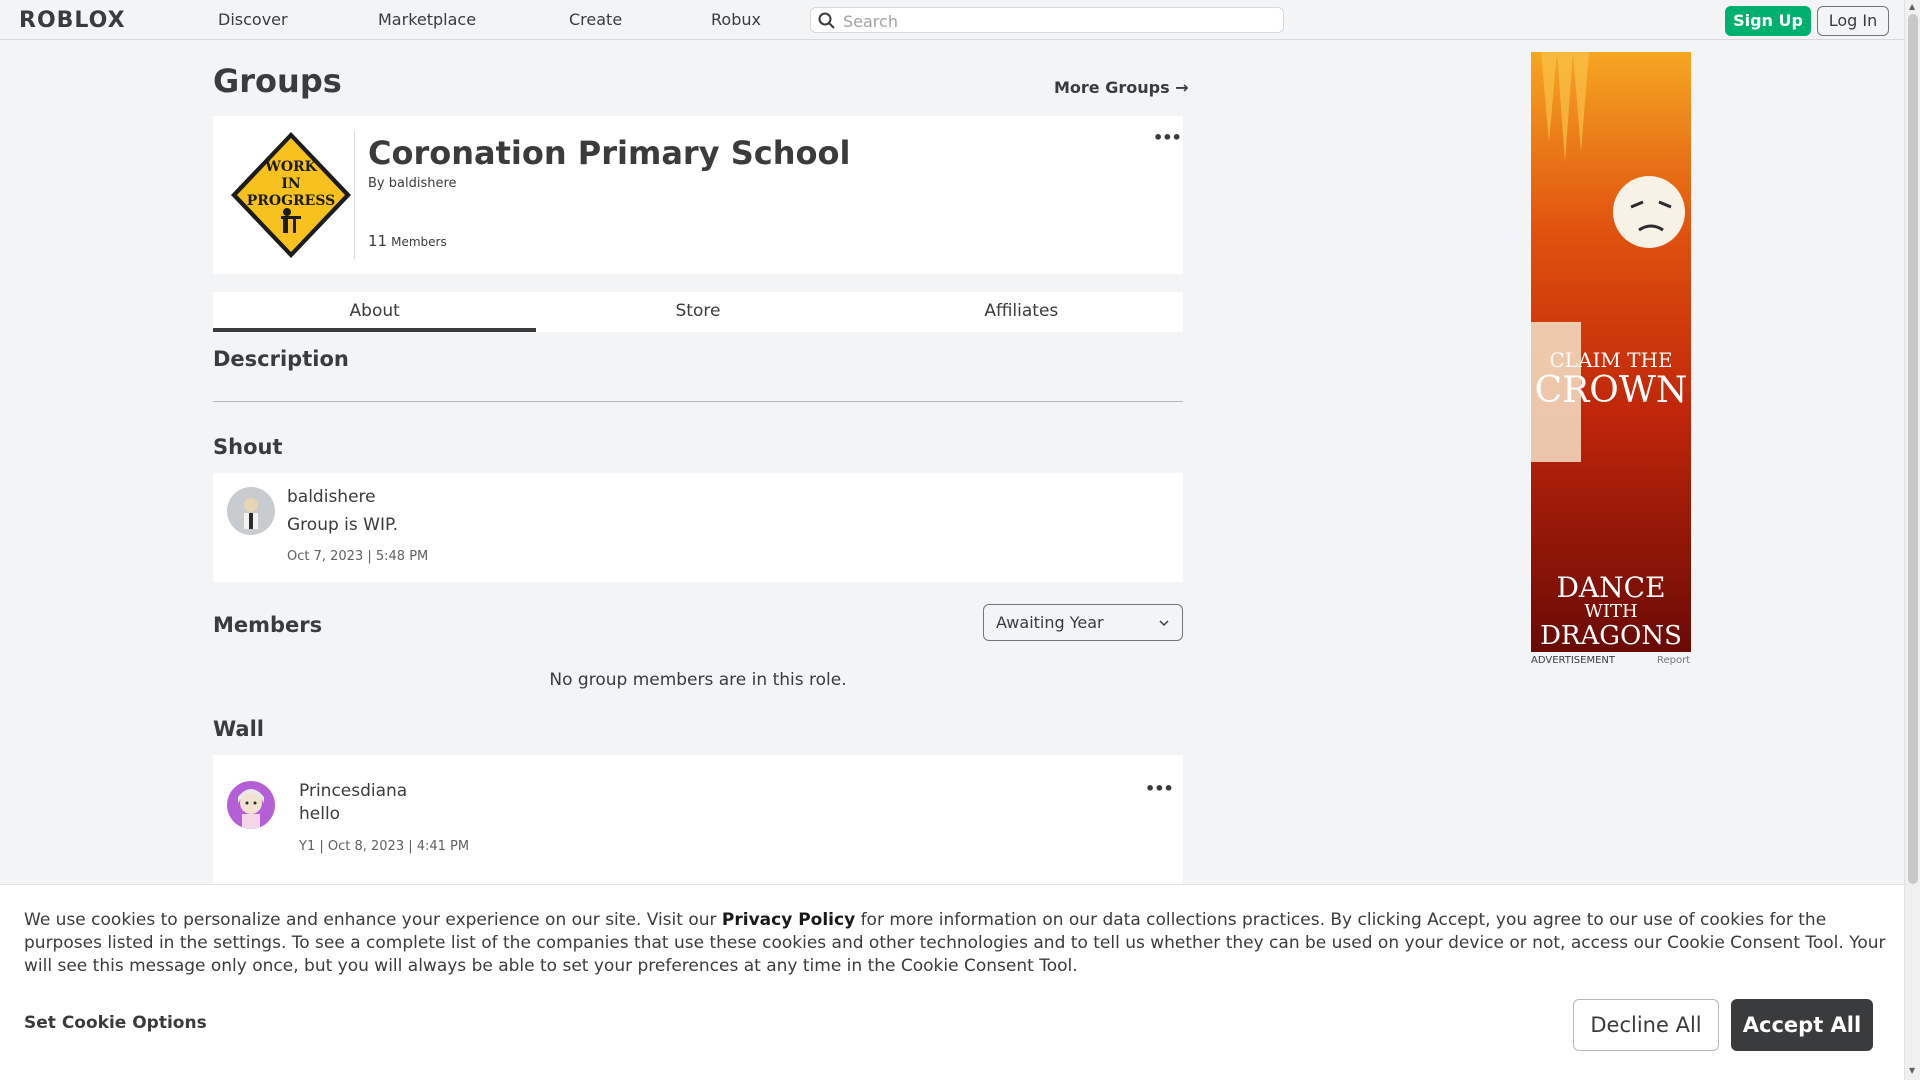 The image size is (1920, 1080). Describe the element at coordinates (291, 167) in the screenshot. I see `emblem-text-1: WORK` at that location.